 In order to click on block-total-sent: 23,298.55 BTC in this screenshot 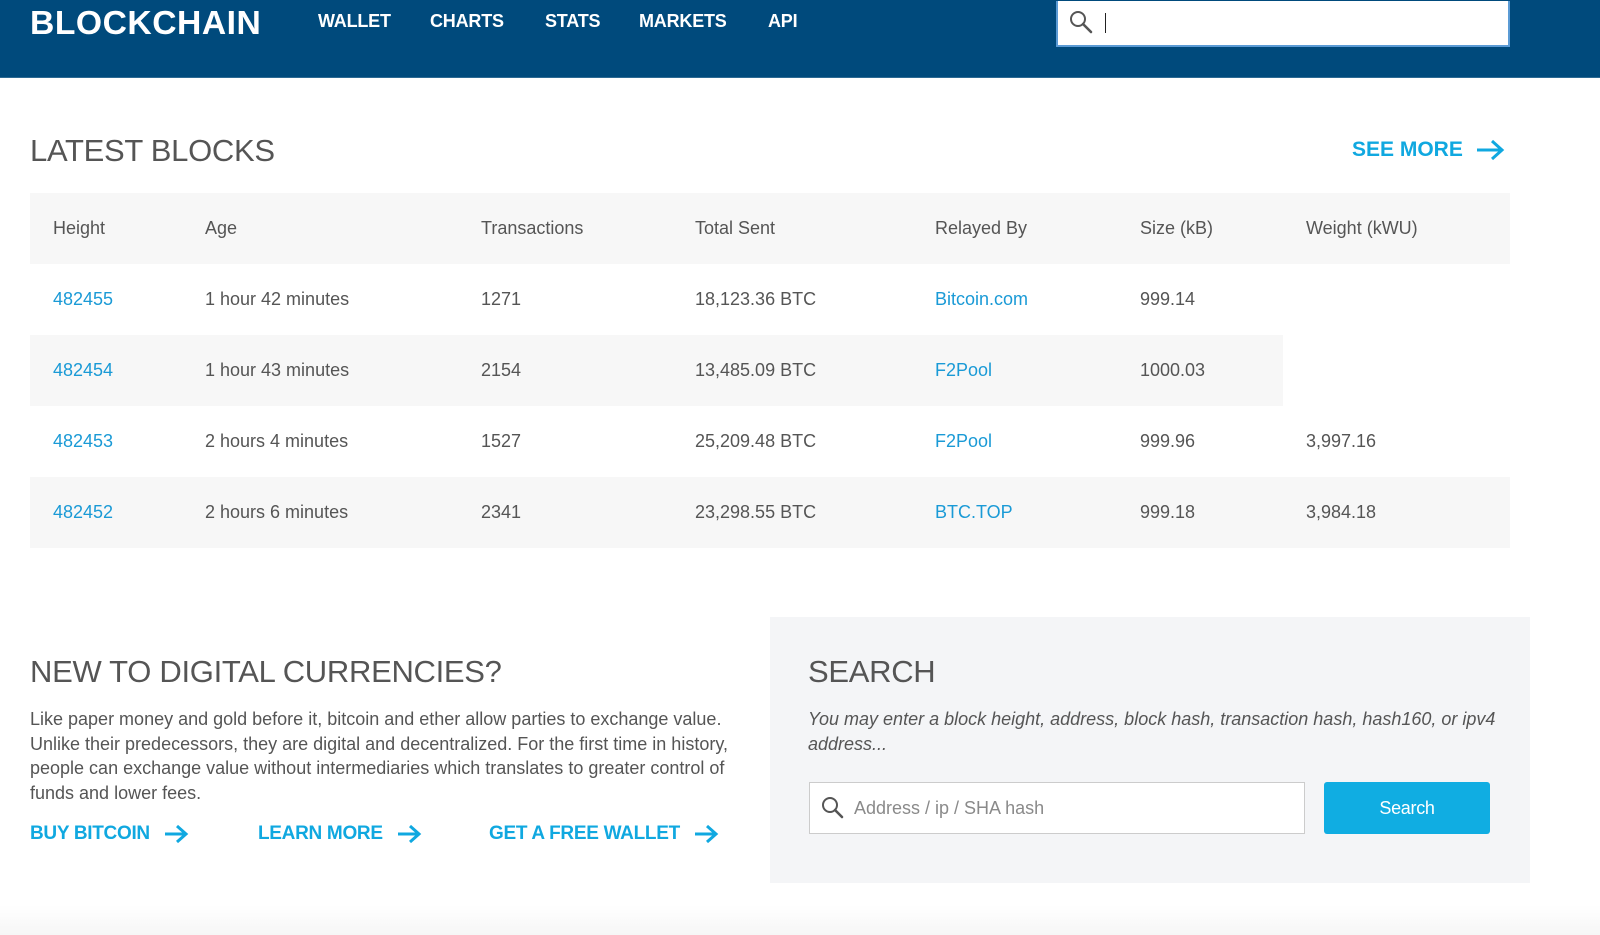, I will do `click(756, 512)`.